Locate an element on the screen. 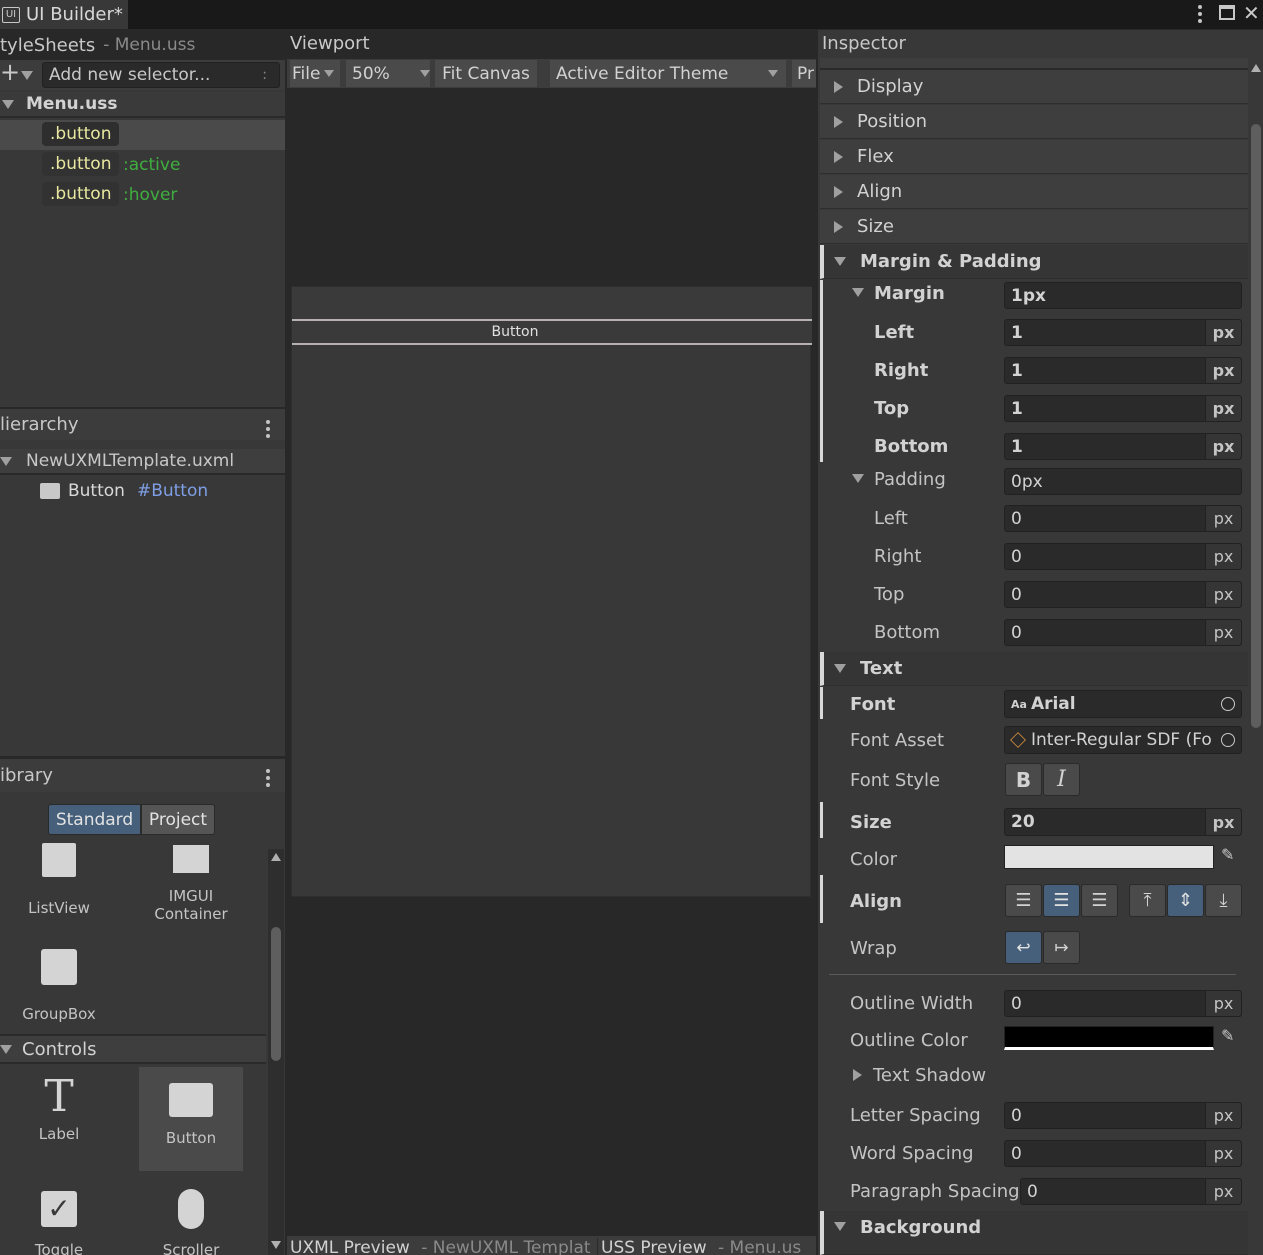  library-item-imgui-container: IMGUI Container is located at coordinates (191, 891).